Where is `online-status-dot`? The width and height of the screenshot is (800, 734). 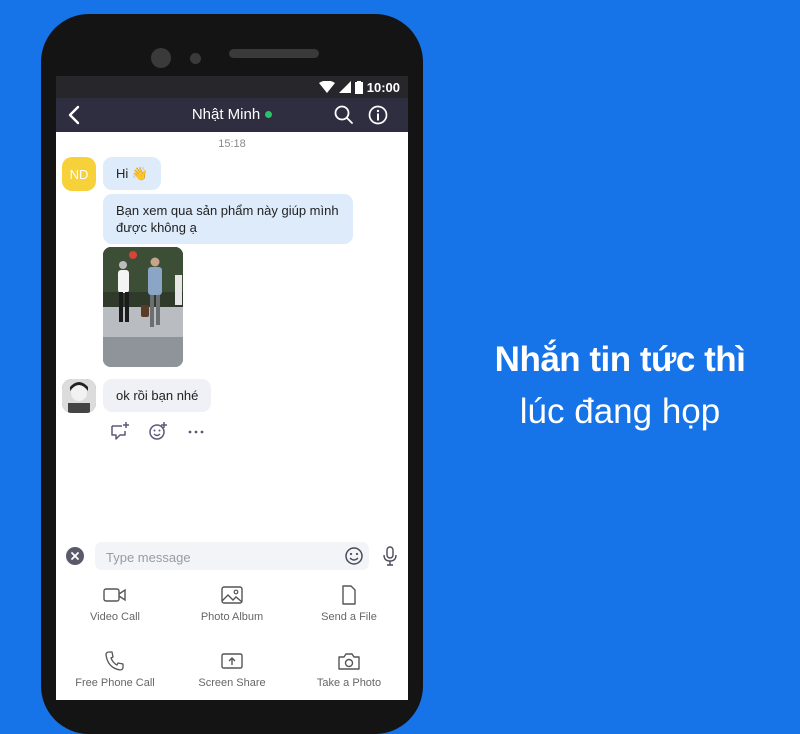
online-status-dot is located at coordinates (269, 114).